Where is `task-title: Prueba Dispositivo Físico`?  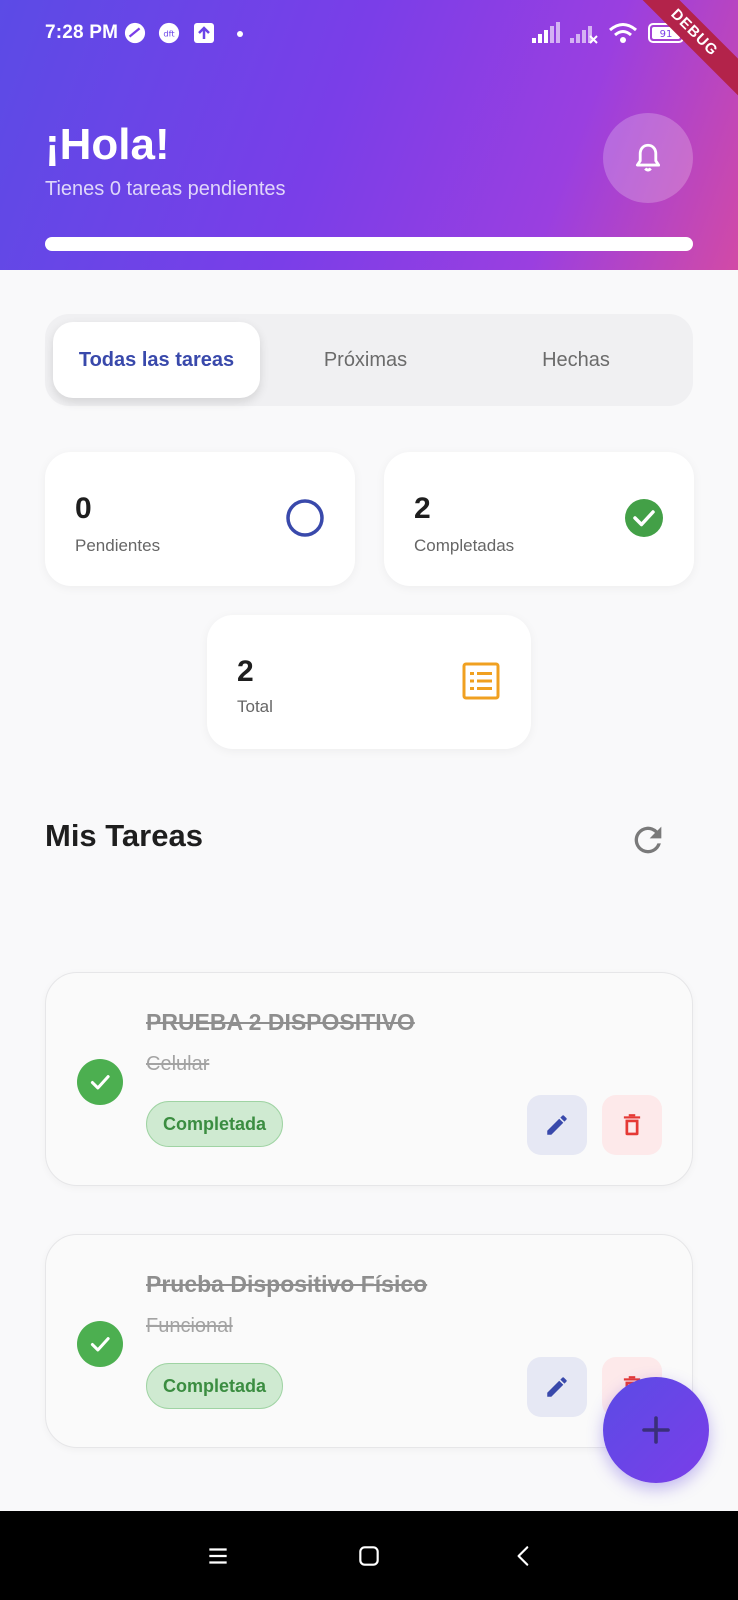
task-title: Prueba Dispositivo Físico is located at coordinates (287, 1284).